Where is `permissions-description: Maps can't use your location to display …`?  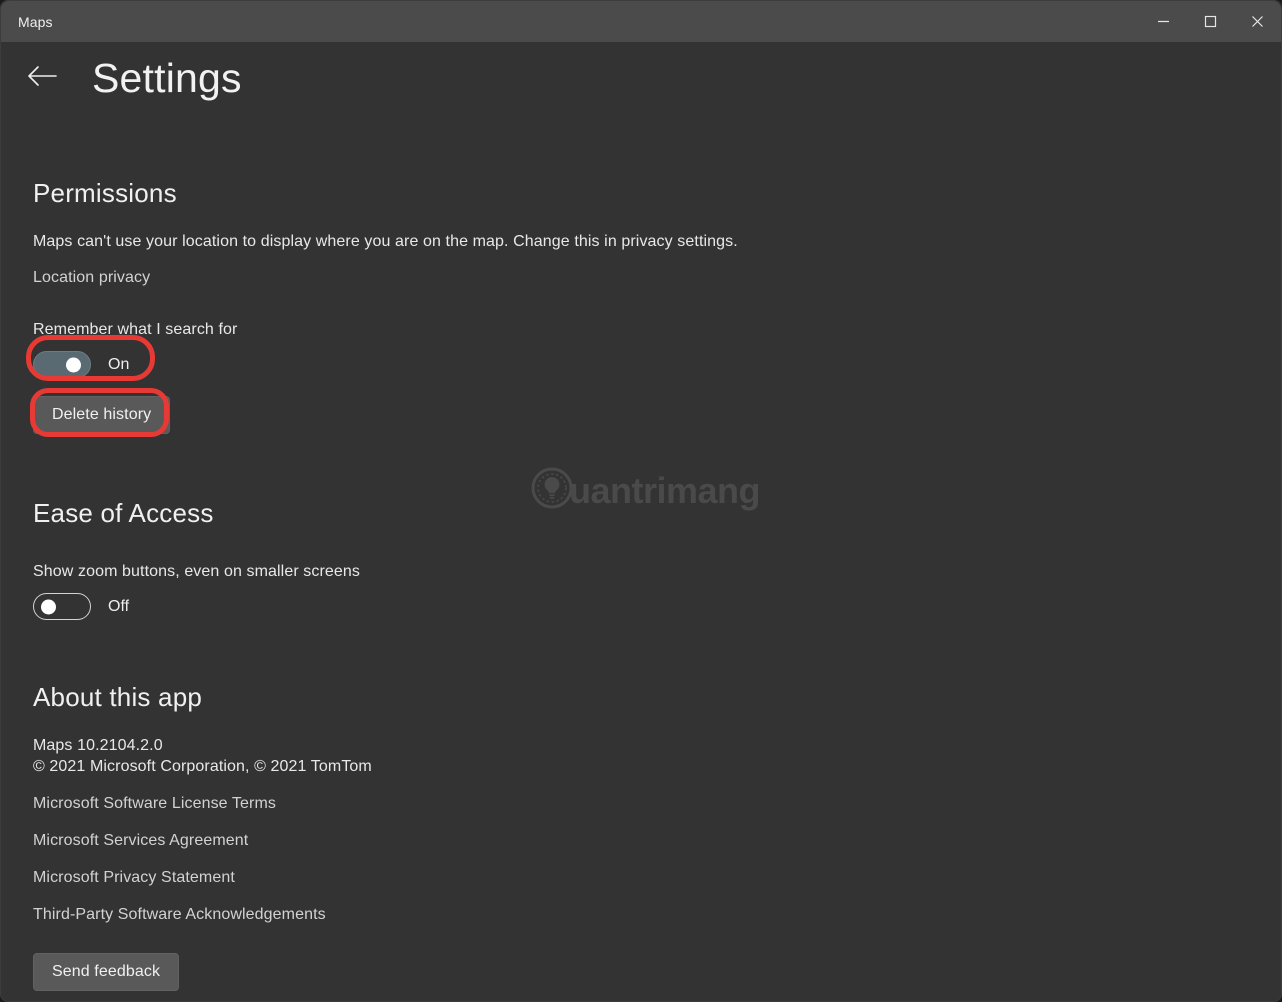
permissions-description: Maps can't use your location to display … is located at coordinates (385, 241).